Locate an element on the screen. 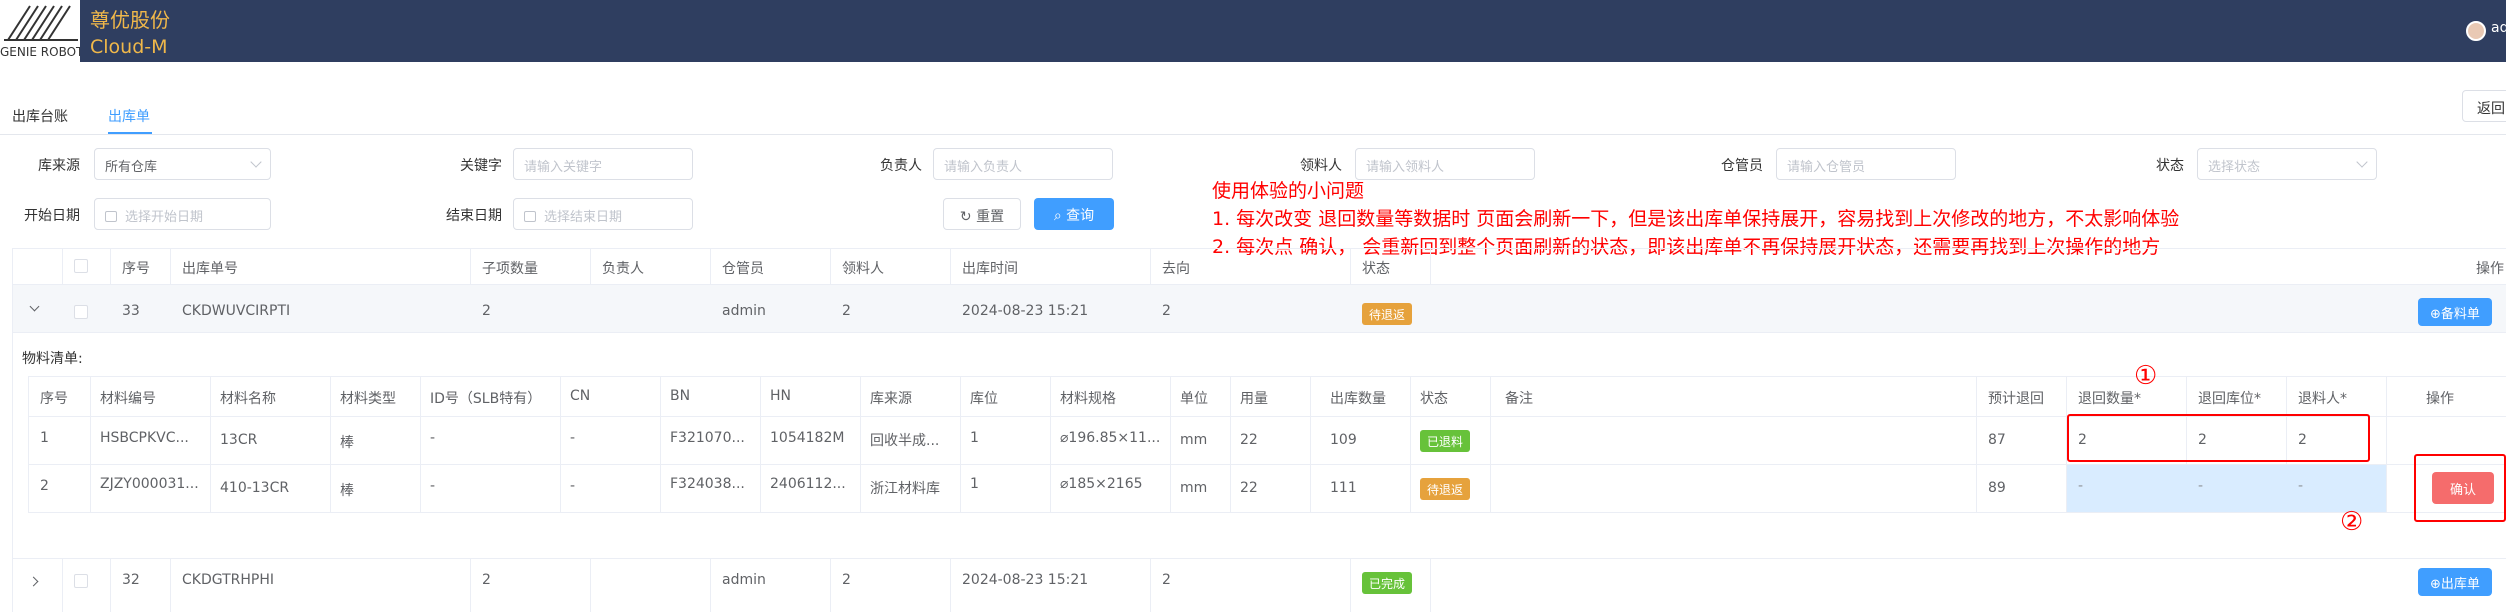 This screenshot has width=2506, height=612. sub-col-out-qty: 出库数量 is located at coordinates (1358, 399).